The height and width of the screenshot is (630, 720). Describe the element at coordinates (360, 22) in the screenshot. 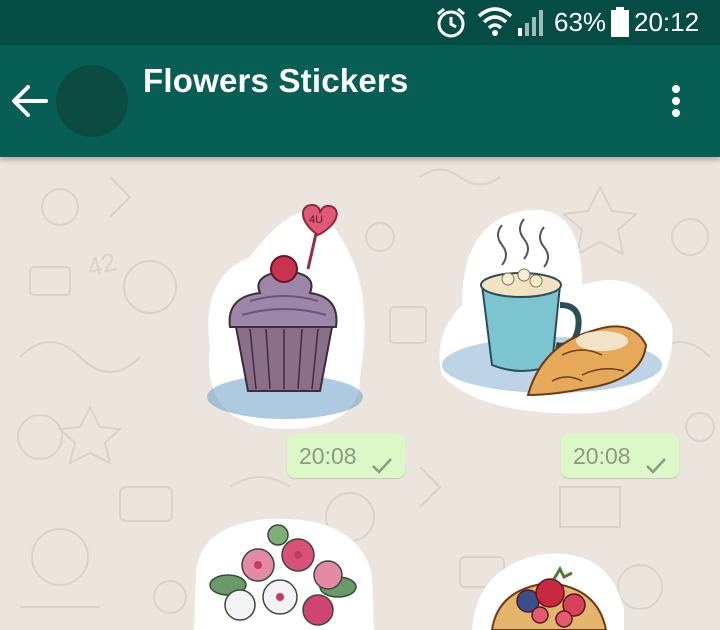

I see `status-bar: 63% 20:12` at that location.